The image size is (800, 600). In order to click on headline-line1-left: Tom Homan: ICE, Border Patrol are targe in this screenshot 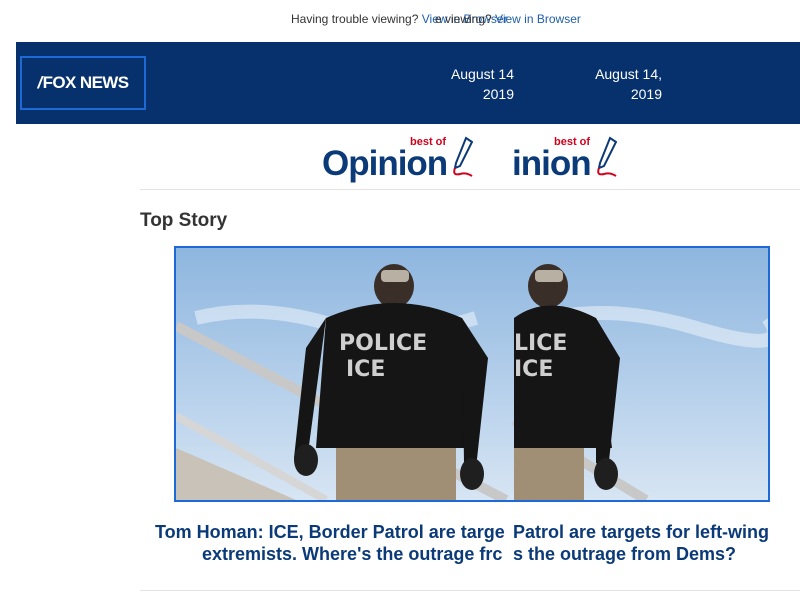, I will do `click(334, 532)`.